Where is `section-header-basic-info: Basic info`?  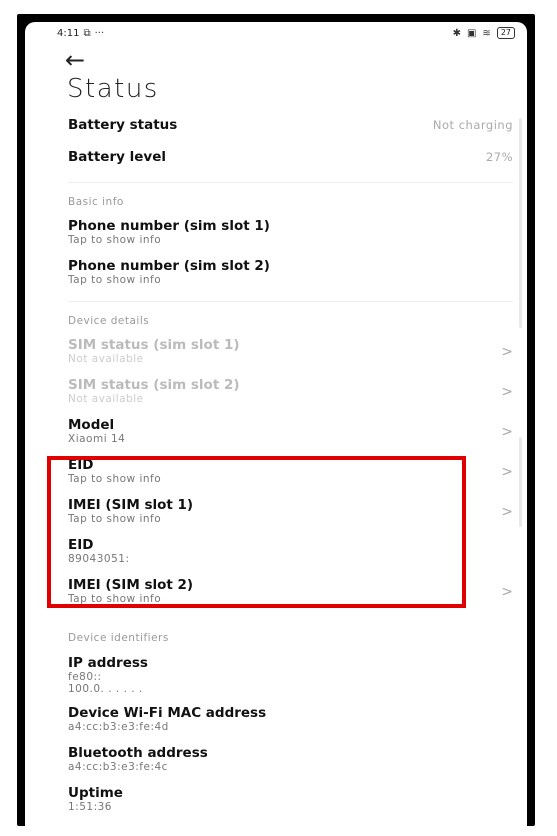 section-header-basic-info: Basic info is located at coordinates (96, 202).